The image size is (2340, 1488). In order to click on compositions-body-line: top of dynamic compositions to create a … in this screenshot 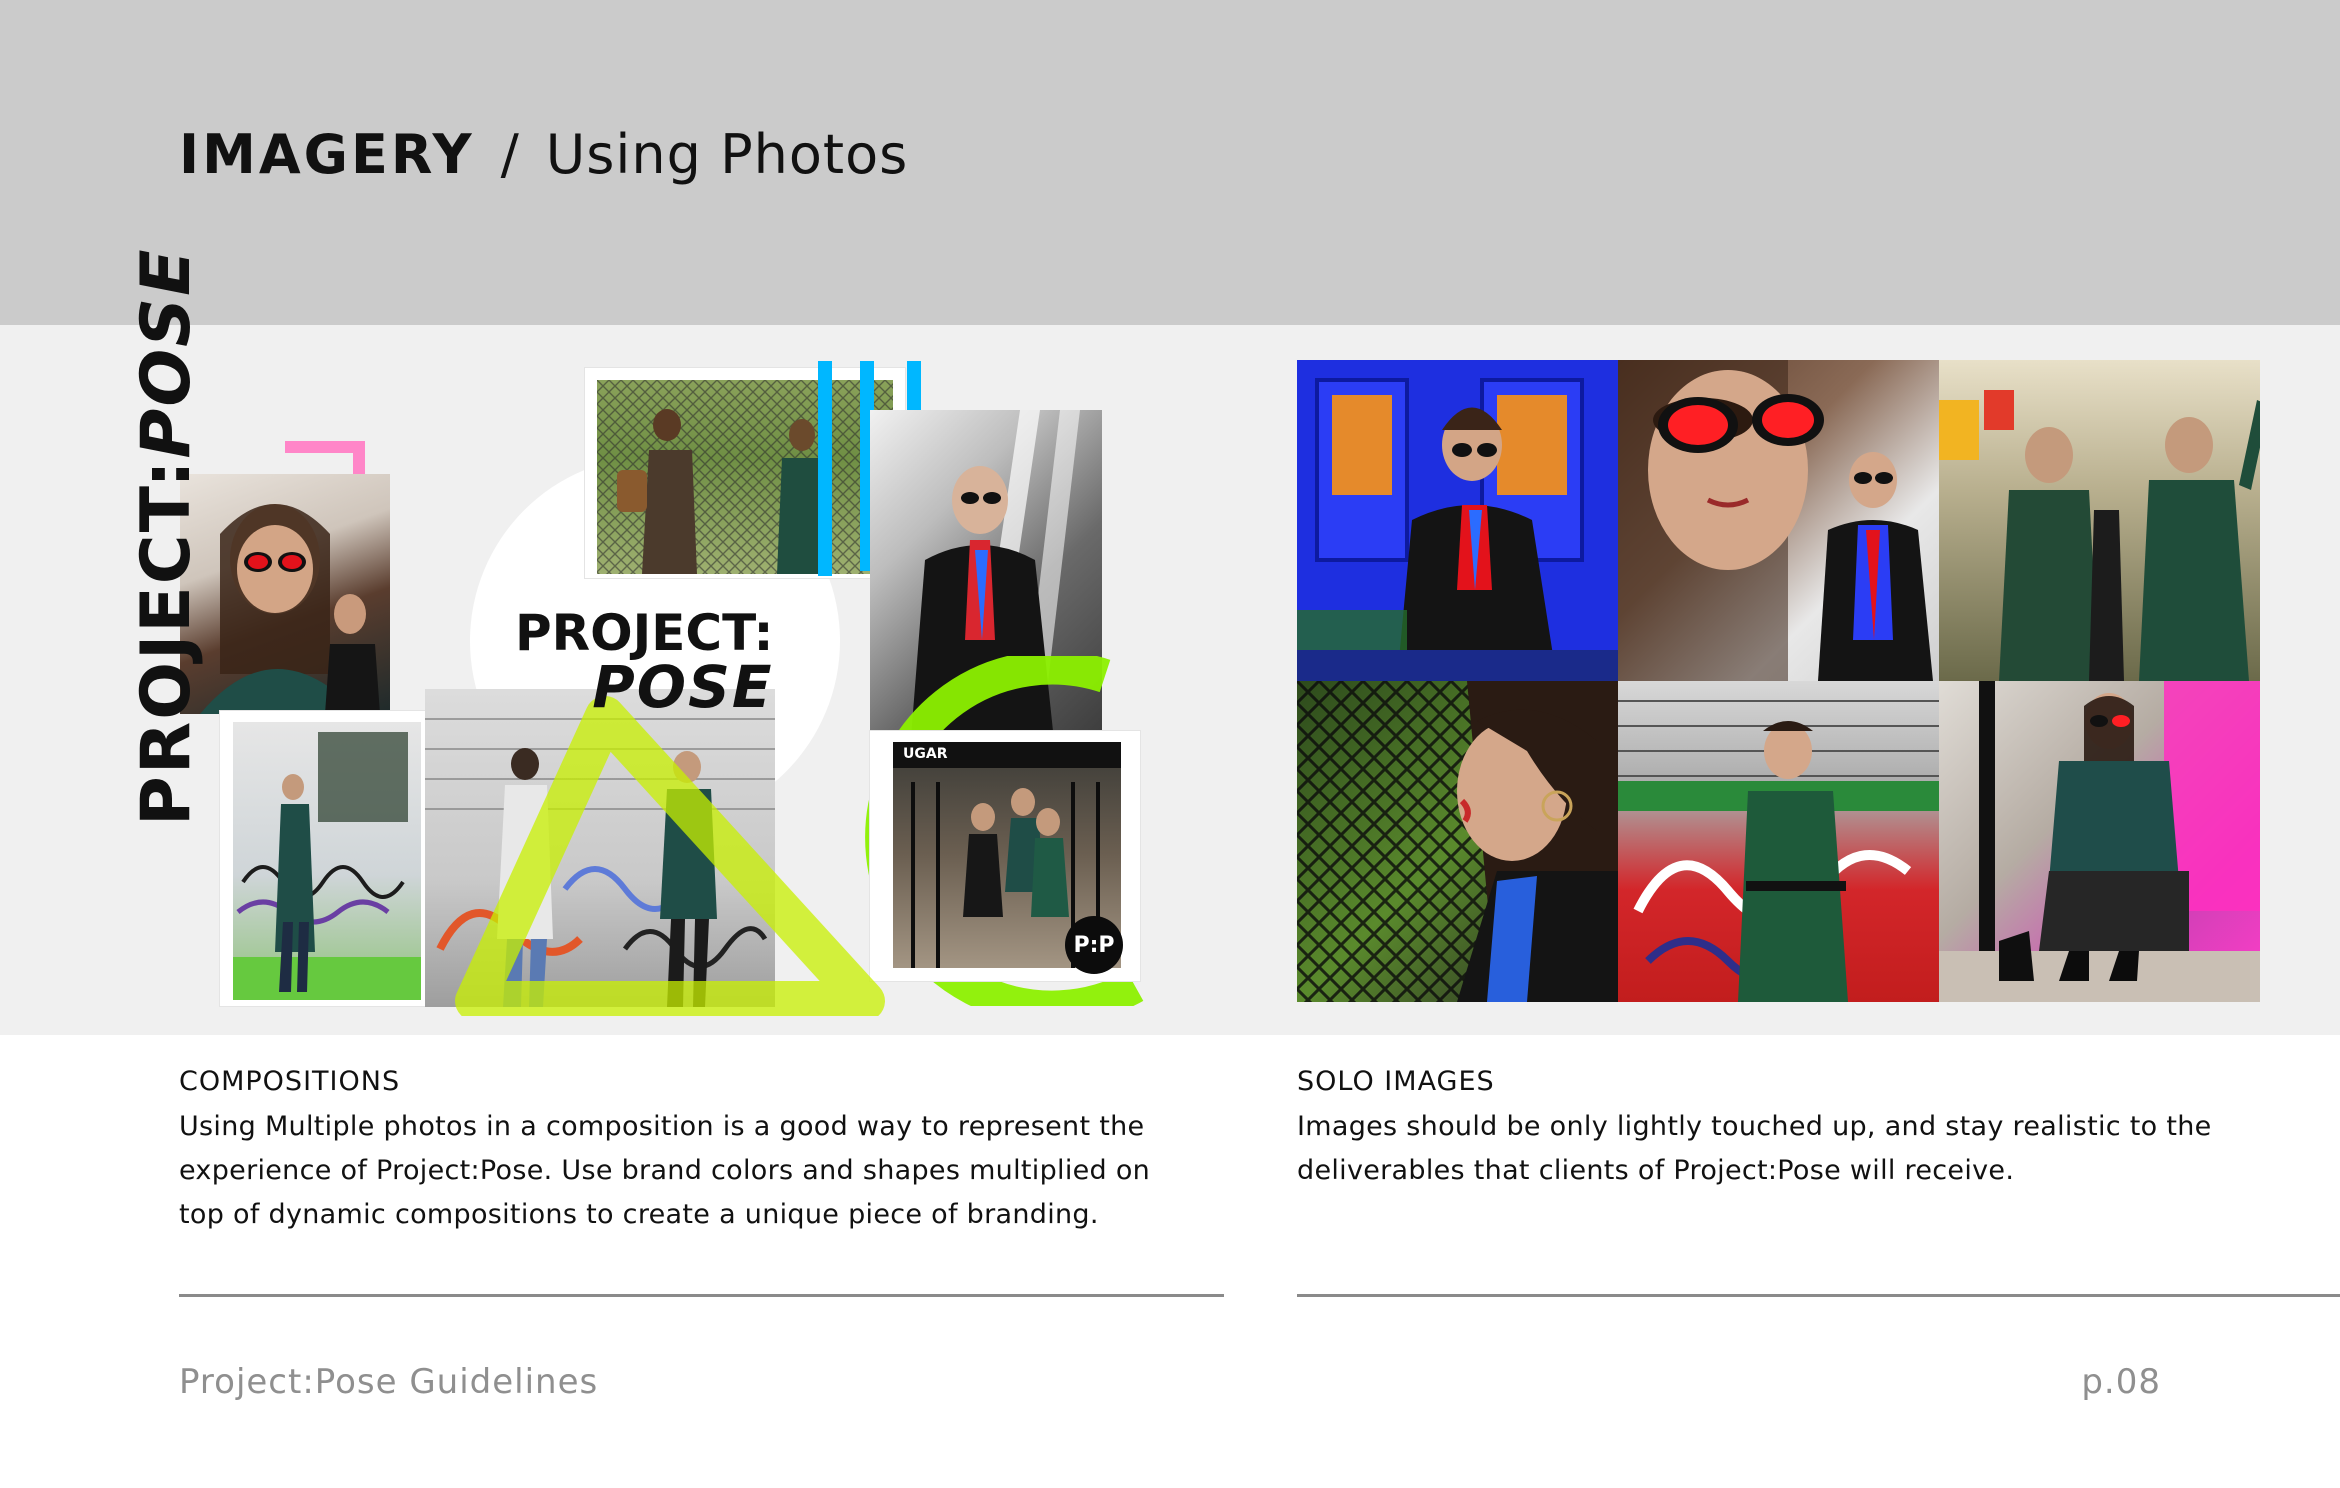, I will do `click(639, 1214)`.